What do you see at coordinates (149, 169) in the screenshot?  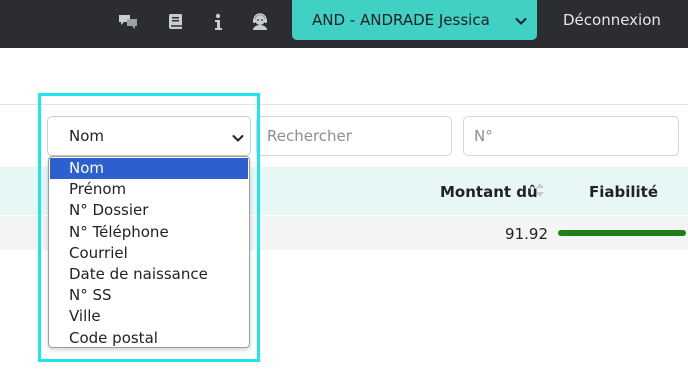 I see `dropdown-option: Nom` at bounding box center [149, 169].